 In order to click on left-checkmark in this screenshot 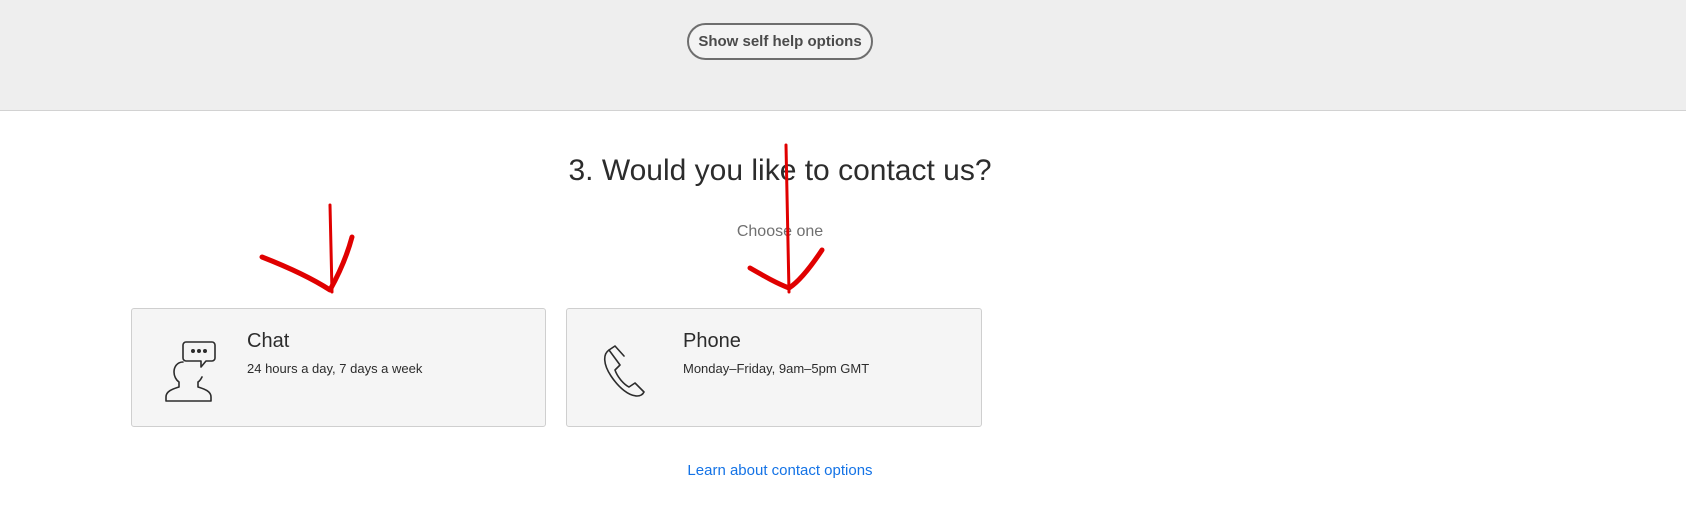, I will do `click(307, 263)`.